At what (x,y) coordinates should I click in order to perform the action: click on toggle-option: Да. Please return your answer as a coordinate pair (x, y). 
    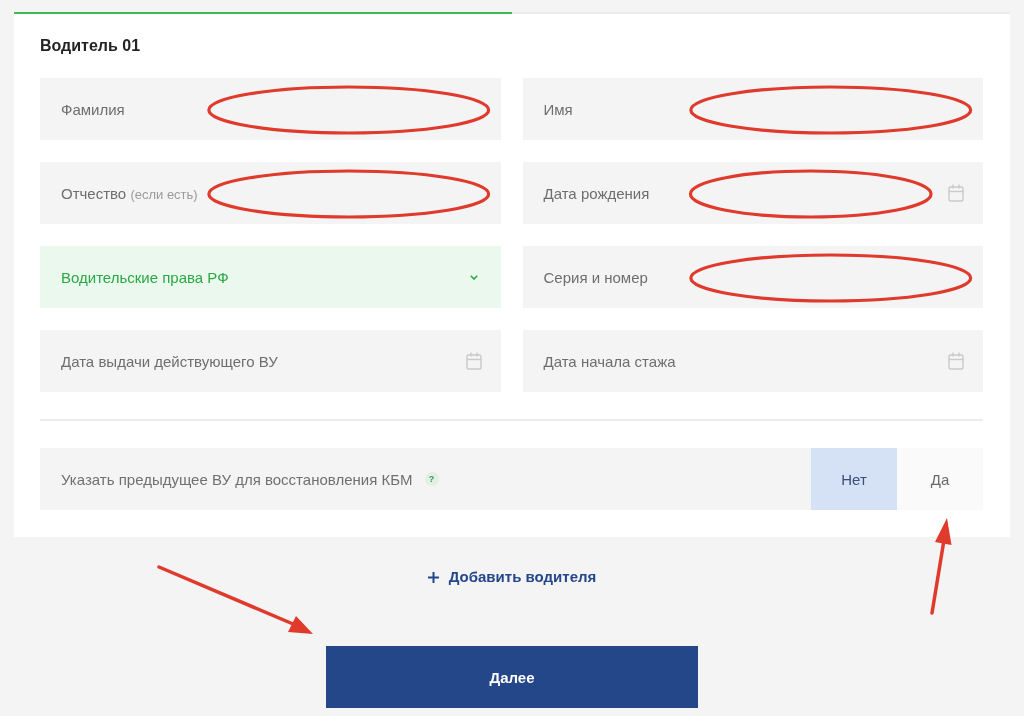
    Looking at the image, I should click on (940, 479).